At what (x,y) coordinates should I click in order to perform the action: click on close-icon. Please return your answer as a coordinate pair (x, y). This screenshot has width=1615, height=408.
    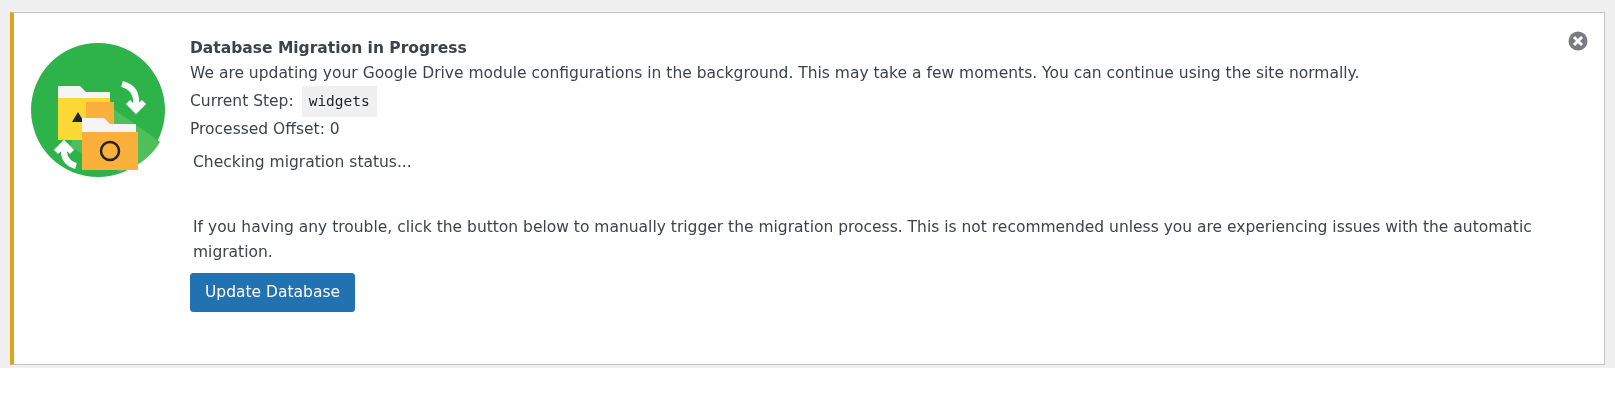
    Looking at the image, I should click on (1578, 41).